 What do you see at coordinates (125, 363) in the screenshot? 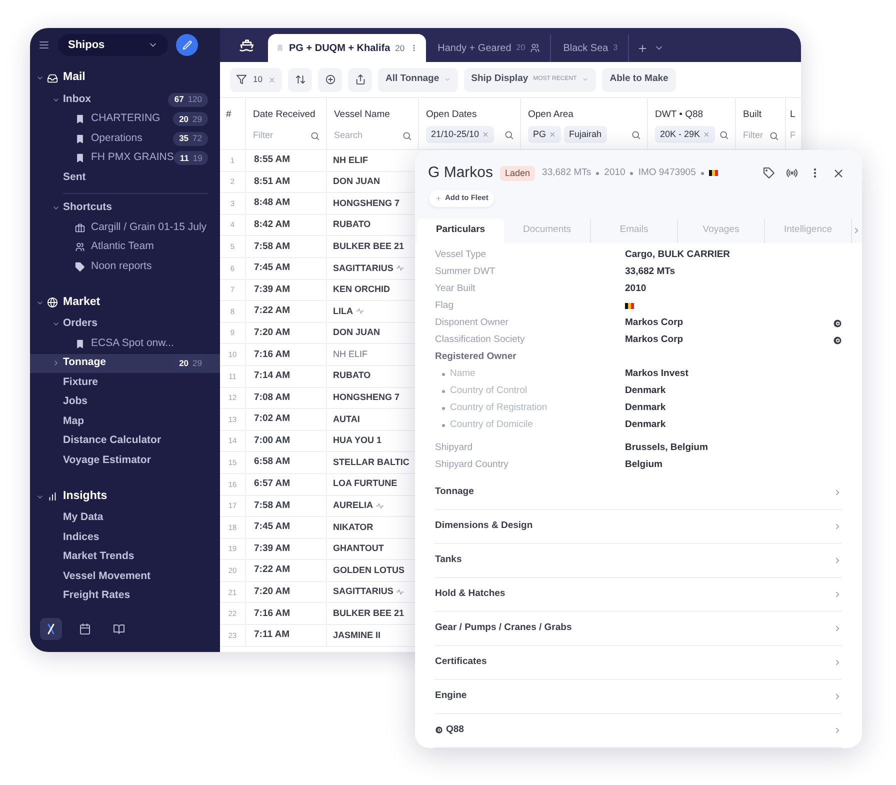
I see `nav-item: Tonnage 20 29` at bounding box center [125, 363].